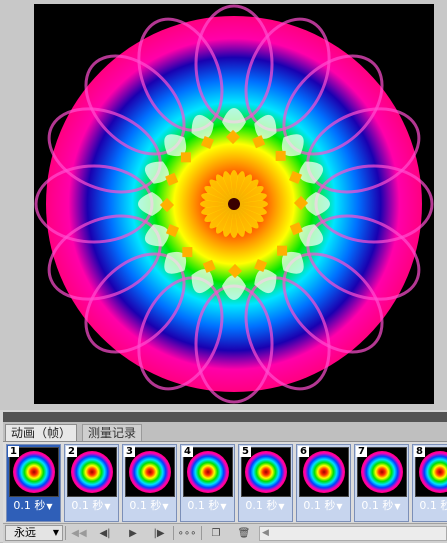 The height and width of the screenshot is (543, 447). I want to click on prev-frame-button: ◀|, so click(105, 533).